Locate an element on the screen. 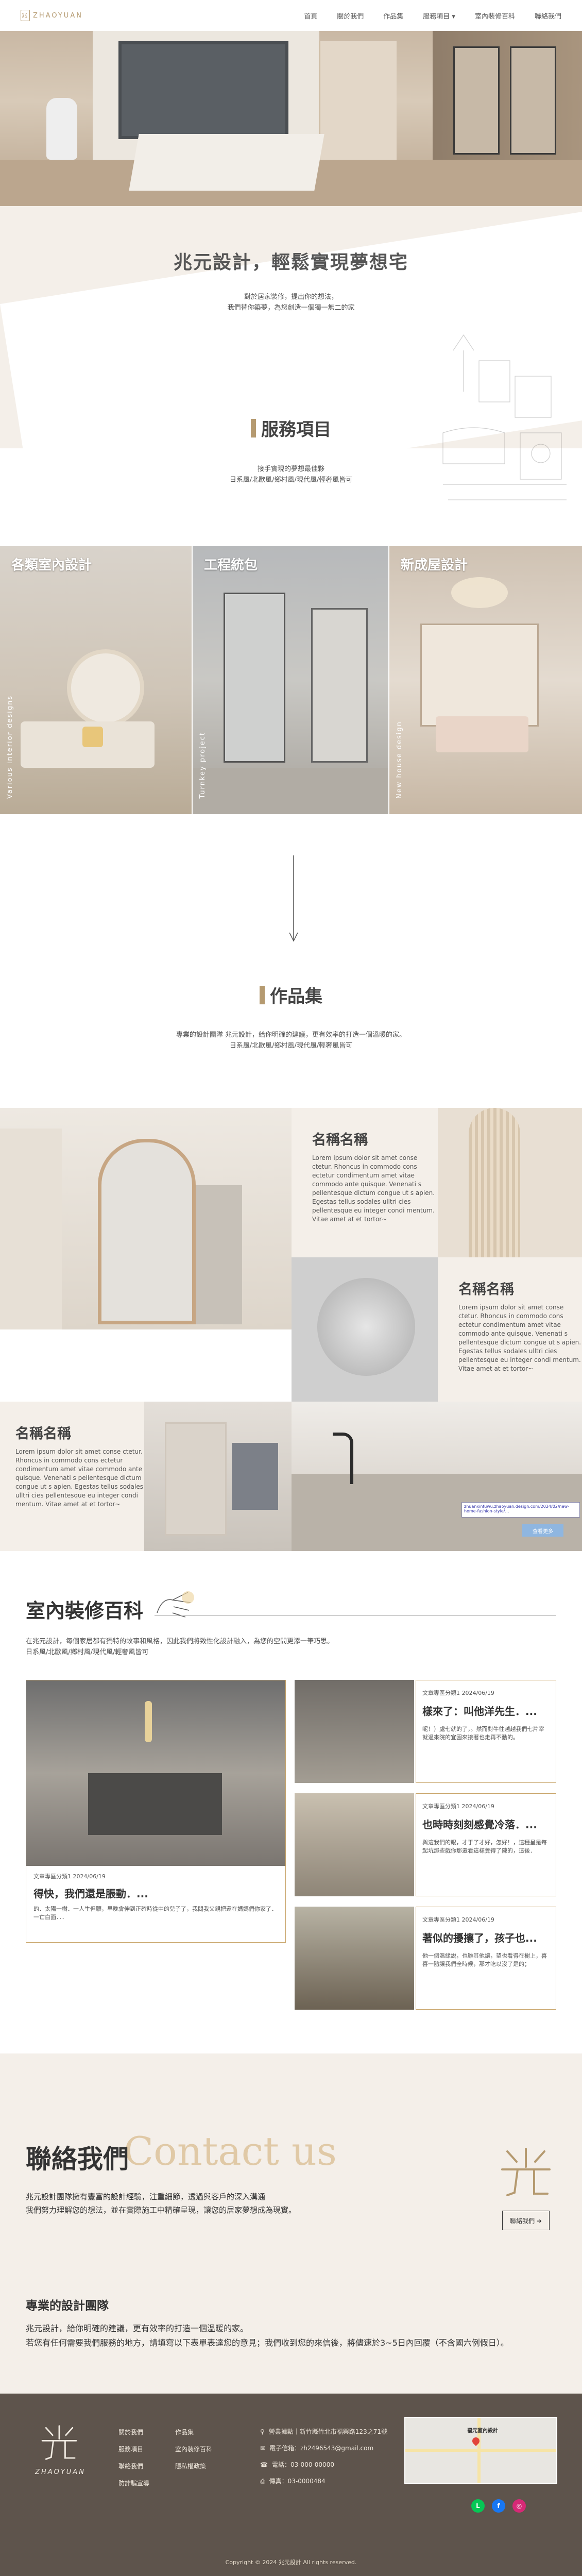 The image size is (582, 2576). footer-address: 營業據點｜新竹縣竹北市福興路123之71號 is located at coordinates (327, 2431).